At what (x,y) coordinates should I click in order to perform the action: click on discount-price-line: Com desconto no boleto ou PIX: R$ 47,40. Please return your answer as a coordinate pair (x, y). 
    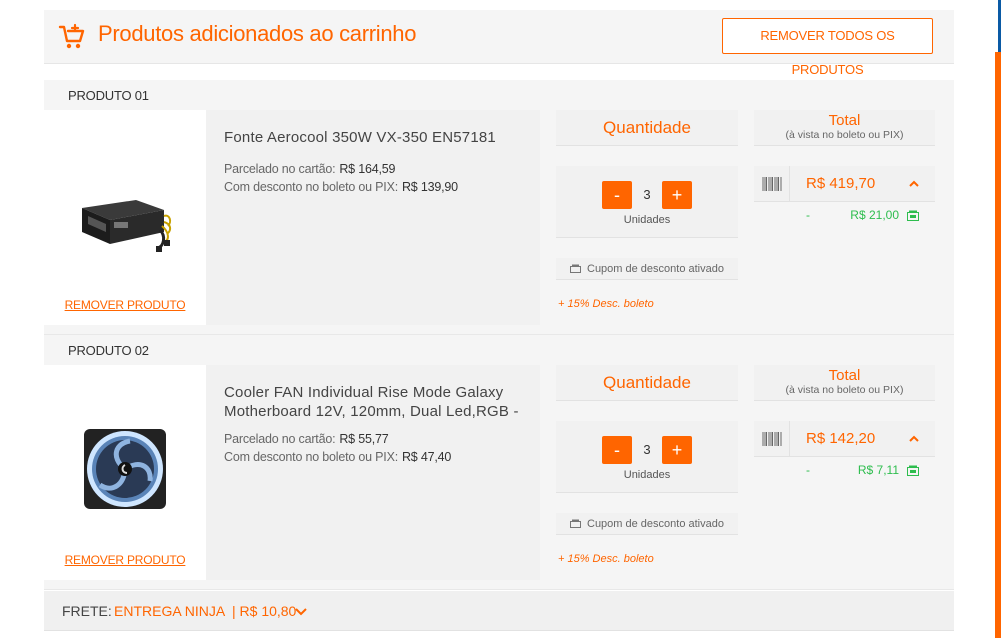
    Looking at the image, I should click on (337, 457).